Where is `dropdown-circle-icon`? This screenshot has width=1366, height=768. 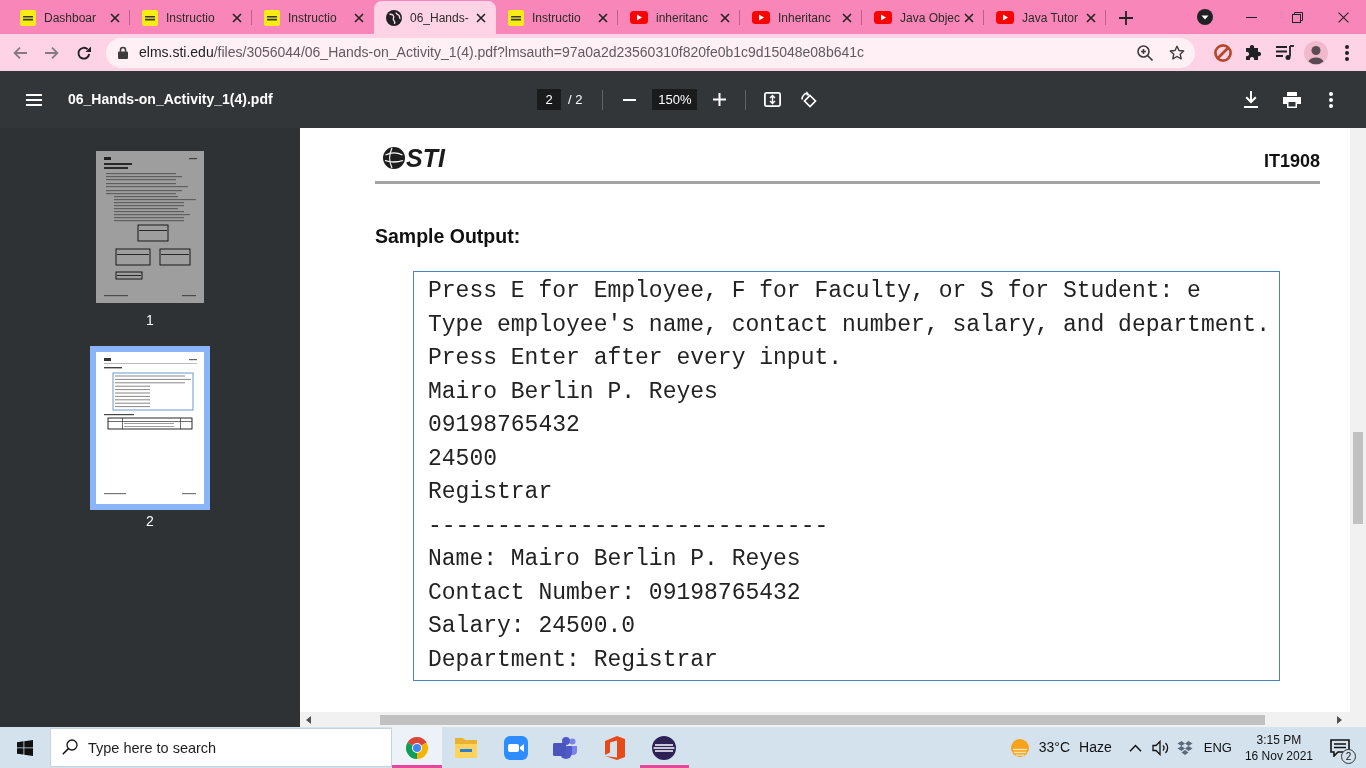
dropdown-circle-icon is located at coordinates (1205, 17).